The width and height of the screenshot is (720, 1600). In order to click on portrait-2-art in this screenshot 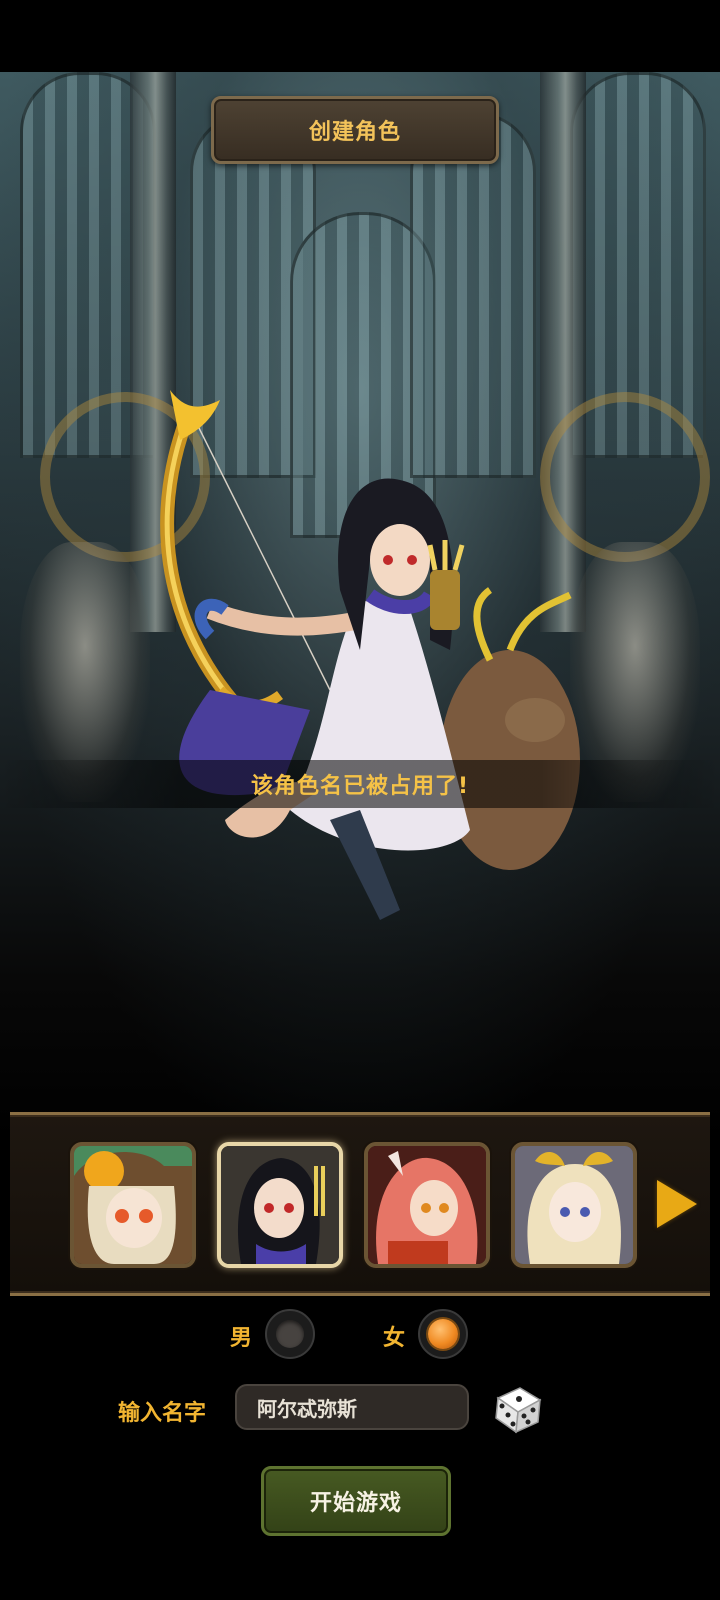, I will do `click(280, 1205)`.